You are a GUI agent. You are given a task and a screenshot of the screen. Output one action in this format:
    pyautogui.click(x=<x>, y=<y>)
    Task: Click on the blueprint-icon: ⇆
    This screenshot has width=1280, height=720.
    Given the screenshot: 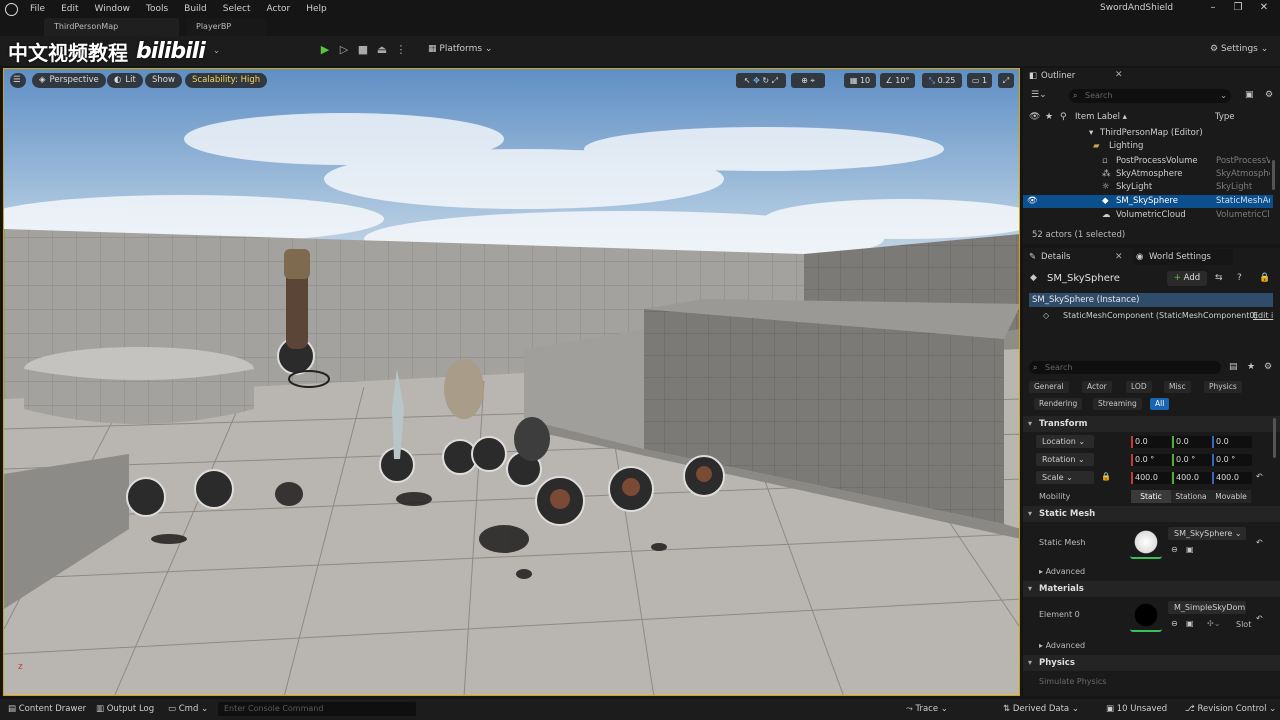 What is the action you would take?
    pyautogui.click(x=1219, y=278)
    